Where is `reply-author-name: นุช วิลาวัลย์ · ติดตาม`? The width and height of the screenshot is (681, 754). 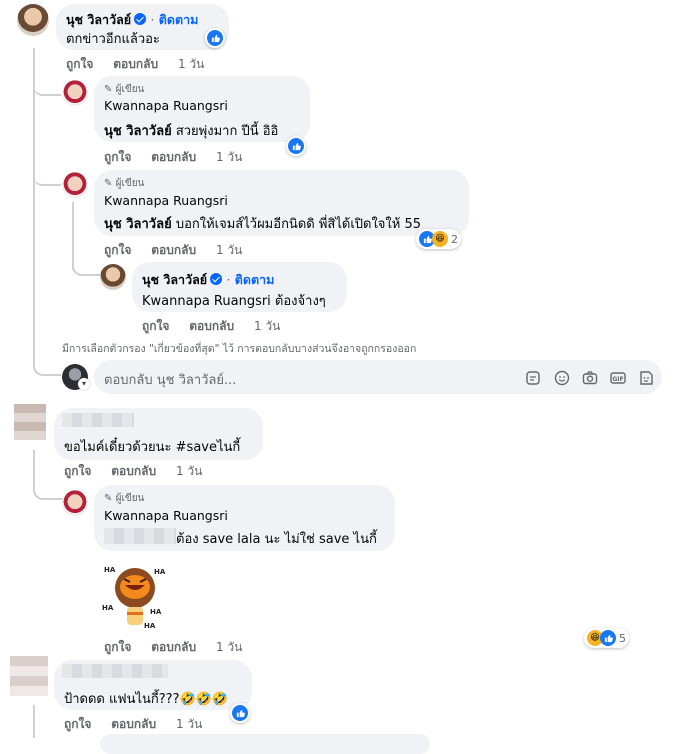 reply-author-name: นุช วิลาวัลย์ · ติดตาม is located at coordinates (208, 280).